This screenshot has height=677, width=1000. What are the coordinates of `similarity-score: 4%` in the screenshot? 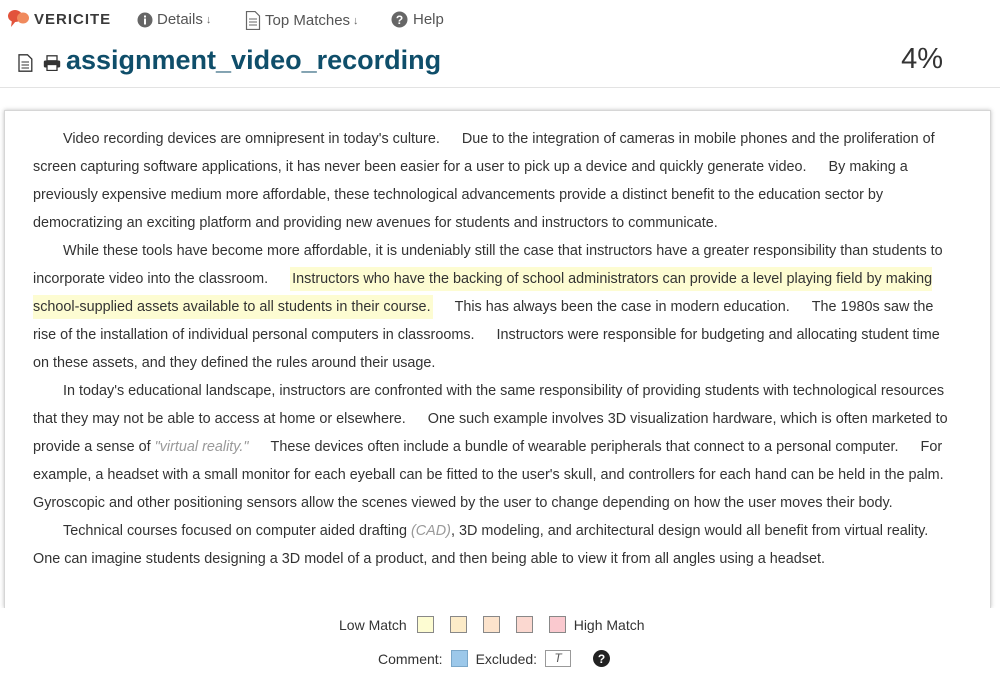 It's located at (922, 59).